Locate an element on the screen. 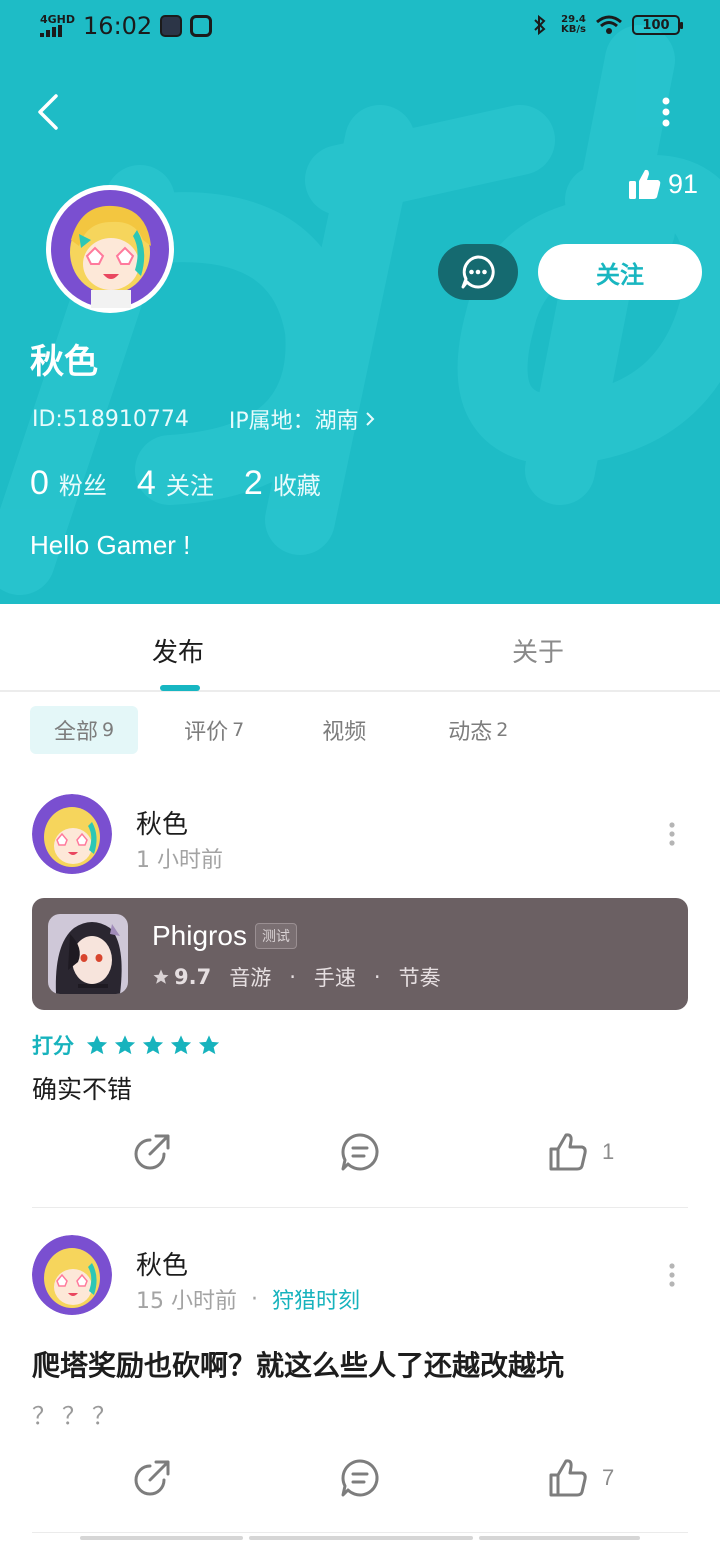 This screenshot has width=720, height=1544. chevron-right-icon is located at coordinates (370, 419).